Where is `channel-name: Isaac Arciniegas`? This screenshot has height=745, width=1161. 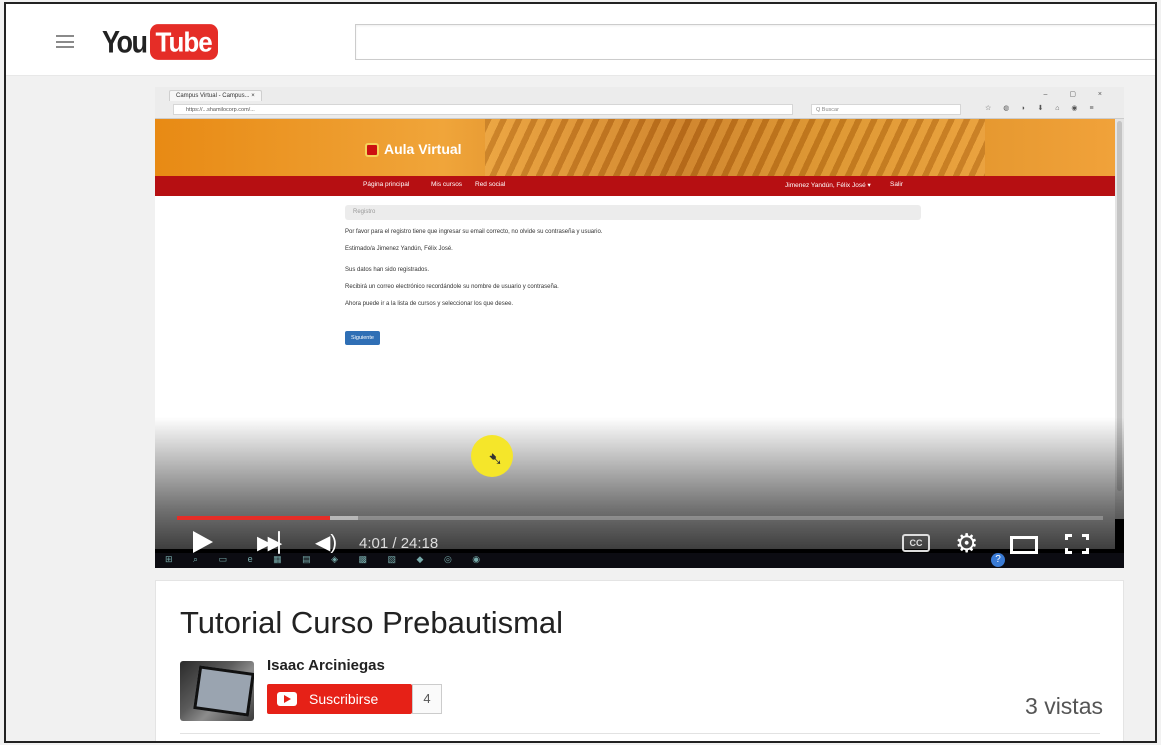
channel-name: Isaac Arciniegas is located at coordinates (326, 665).